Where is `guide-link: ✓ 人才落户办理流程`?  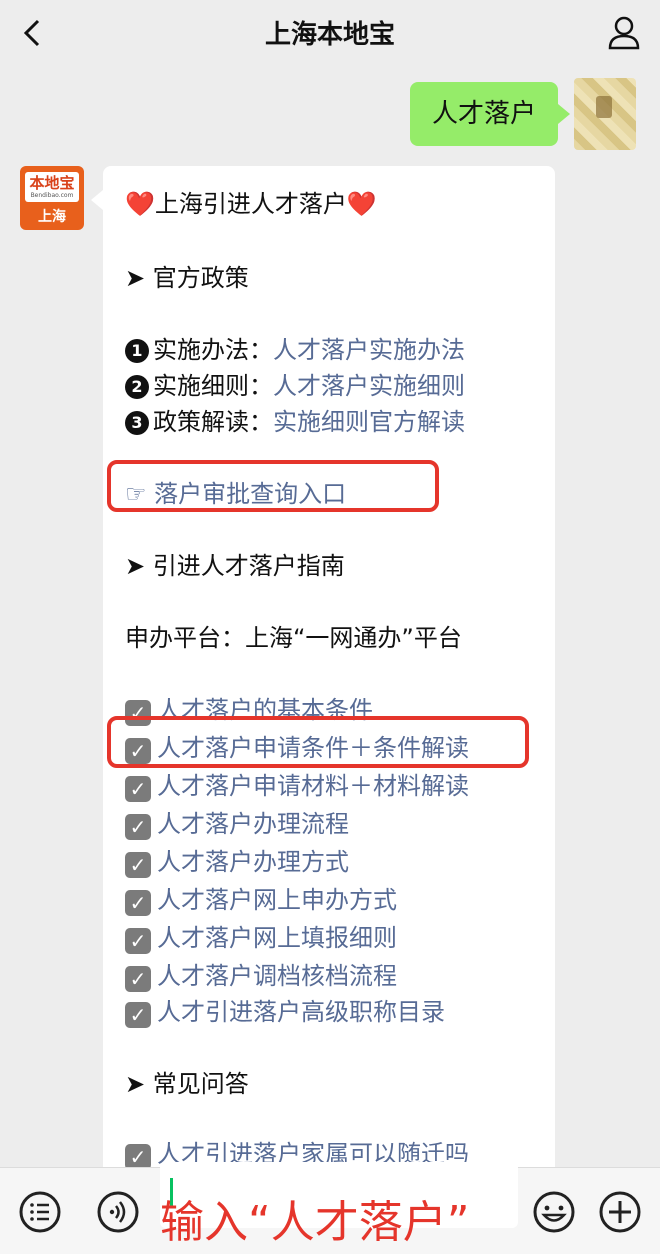 guide-link: ✓ 人才落户办理流程 is located at coordinates (237, 822).